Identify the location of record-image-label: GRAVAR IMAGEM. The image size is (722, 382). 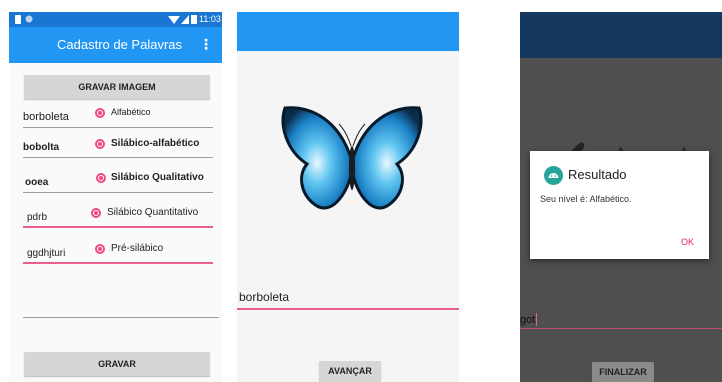
(117, 87).